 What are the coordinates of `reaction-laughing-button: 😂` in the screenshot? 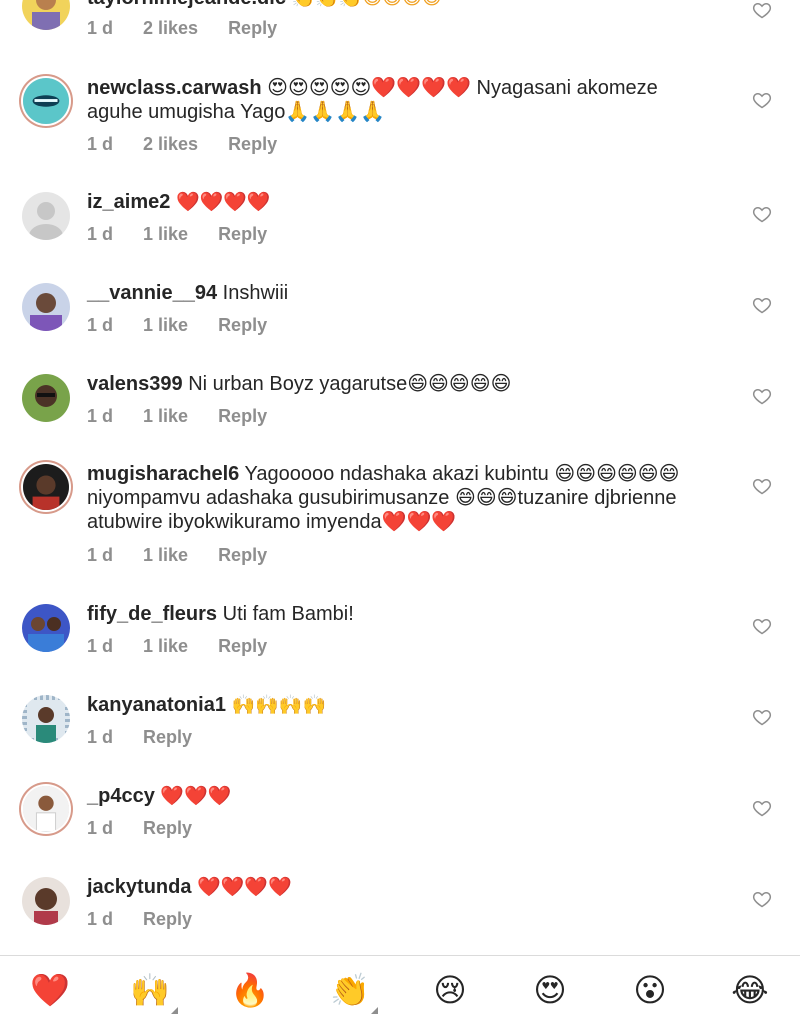 It's located at (750, 990).